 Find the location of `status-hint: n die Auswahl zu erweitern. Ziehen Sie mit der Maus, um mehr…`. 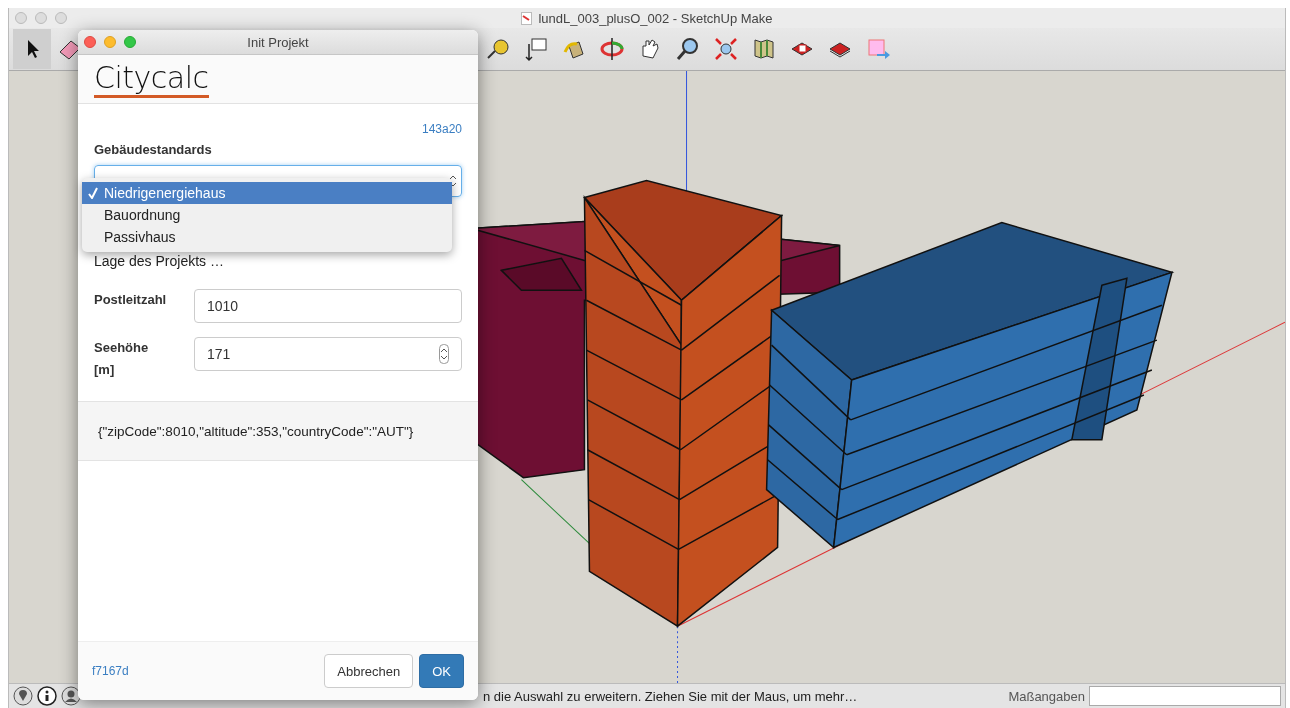

status-hint: n die Auswahl zu erweitern. Ziehen Sie mit der Maus, um mehr… is located at coordinates (671, 696).